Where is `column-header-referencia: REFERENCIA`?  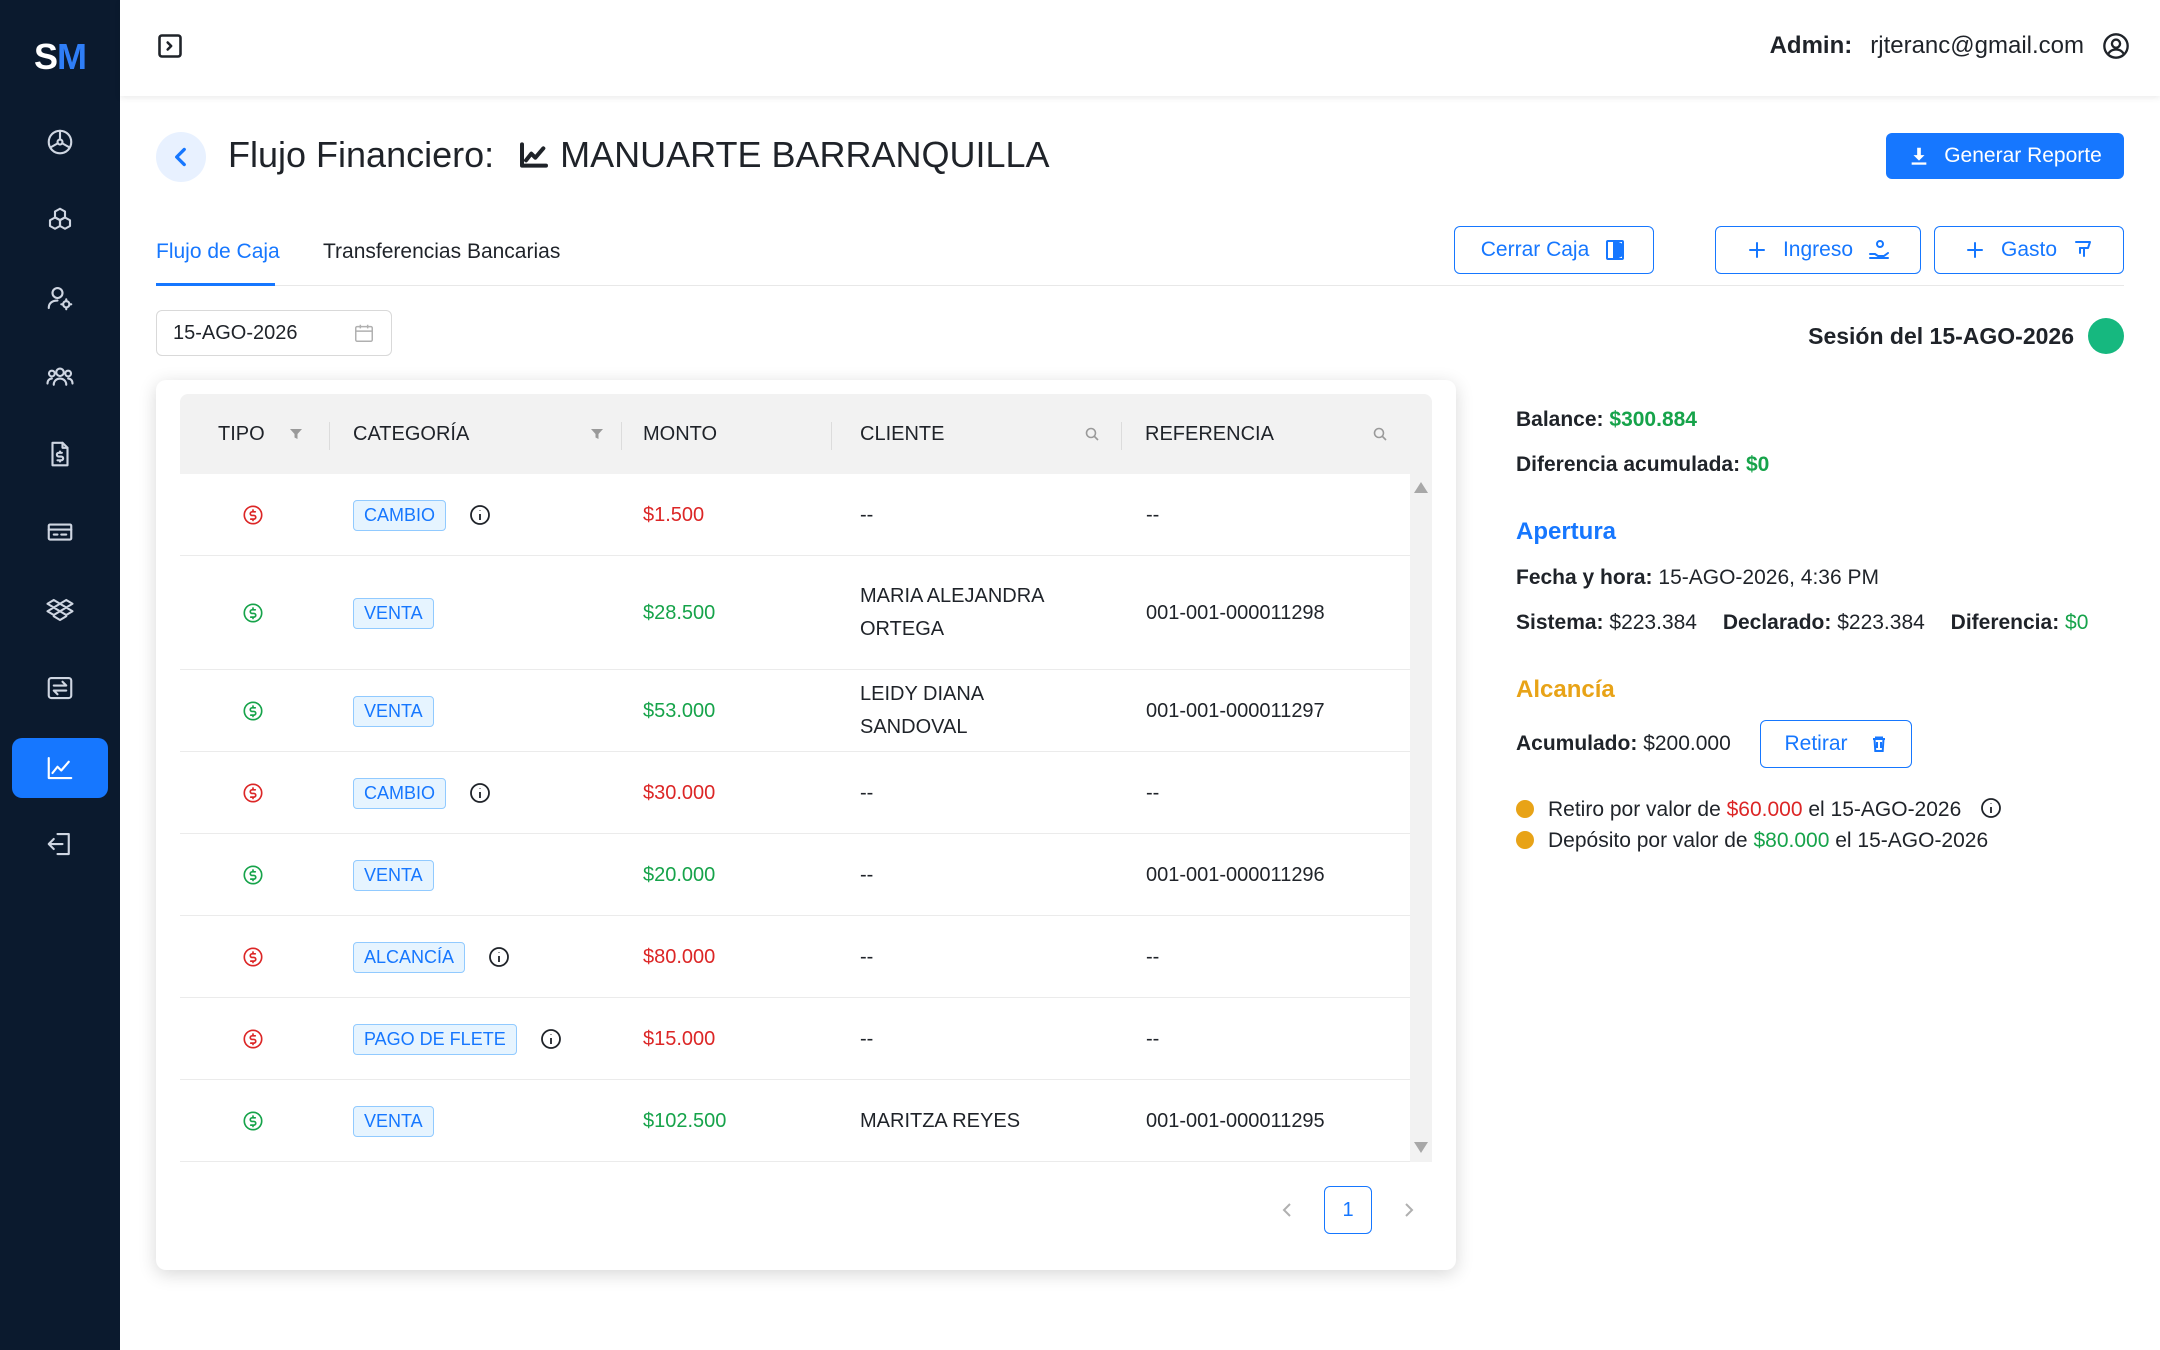
column-header-referencia: REFERENCIA is located at coordinates (1209, 433).